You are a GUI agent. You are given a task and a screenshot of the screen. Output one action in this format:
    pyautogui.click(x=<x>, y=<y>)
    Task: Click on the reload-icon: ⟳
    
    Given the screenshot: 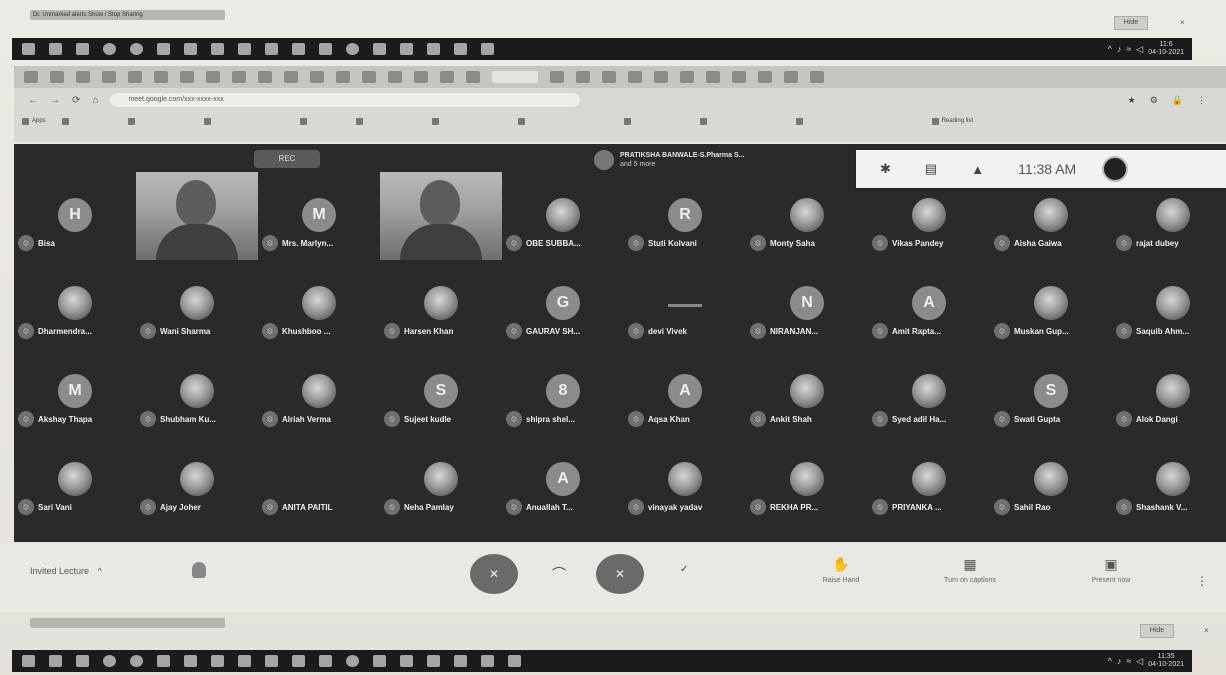 What is the action you would take?
    pyautogui.click(x=76, y=100)
    